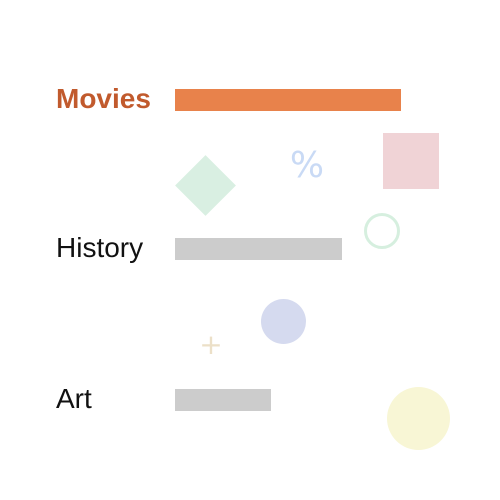 This screenshot has width=500, height=500. Describe the element at coordinates (74, 399) in the screenshot. I see `category-label-art: Art` at that location.